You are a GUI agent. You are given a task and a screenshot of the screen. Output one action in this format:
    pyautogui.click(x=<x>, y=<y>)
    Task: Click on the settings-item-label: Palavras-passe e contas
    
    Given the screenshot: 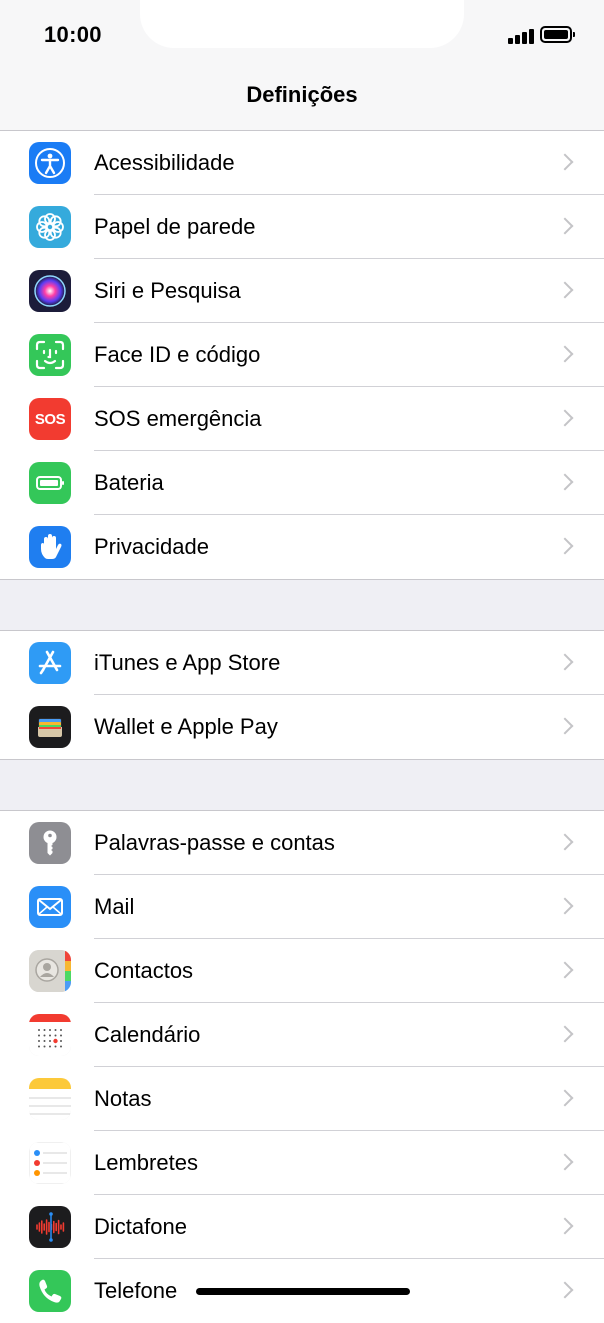 What is the action you would take?
    pyautogui.click(x=214, y=842)
    